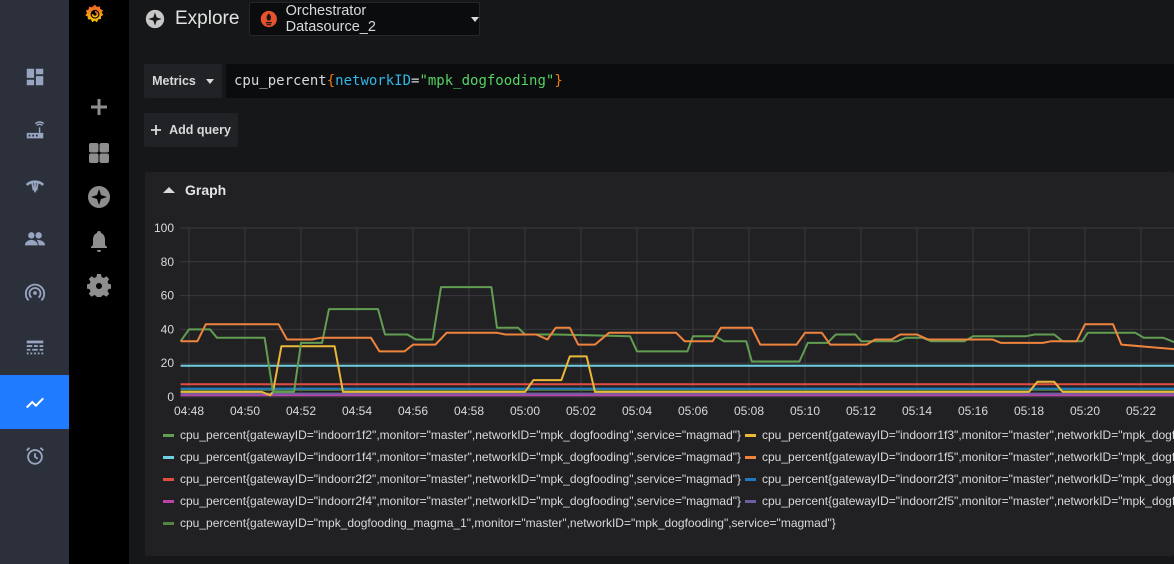 This screenshot has height=564, width=1174. I want to click on nav-broadcast, so click(34, 293).